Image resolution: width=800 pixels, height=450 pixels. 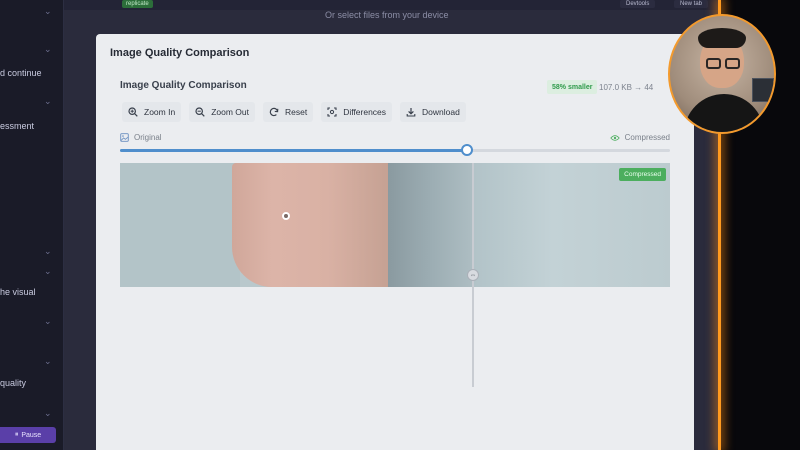 What do you see at coordinates (200, 112) in the screenshot?
I see `zoom-out-icon` at bounding box center [200, 112].